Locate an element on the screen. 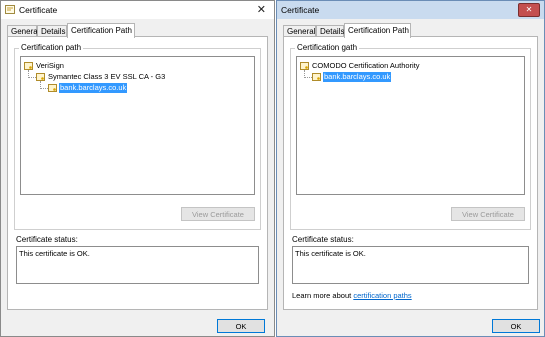 This screenshot has height=337, width=545. tree-node-label: COMODO Certification Authority is located at coordinates (366, 65).